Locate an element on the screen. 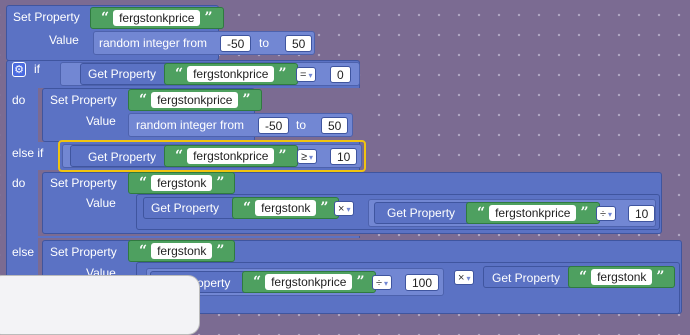  if-compare-field: 0 is located at coordinates (340, 74).